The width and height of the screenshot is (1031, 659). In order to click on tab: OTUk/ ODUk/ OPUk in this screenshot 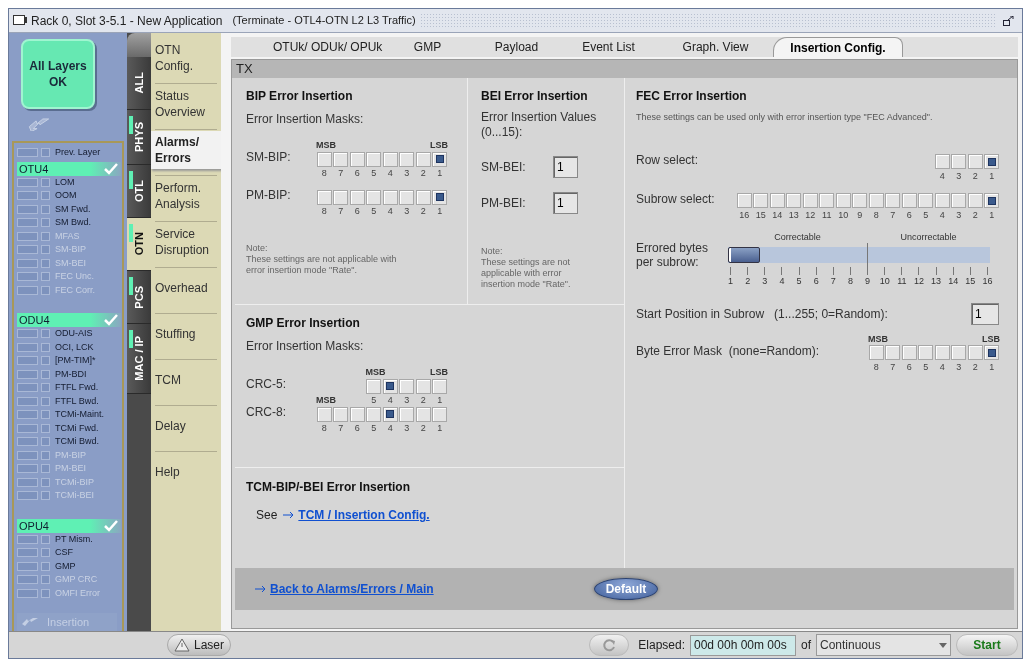, I will do `click(327, 47)`.